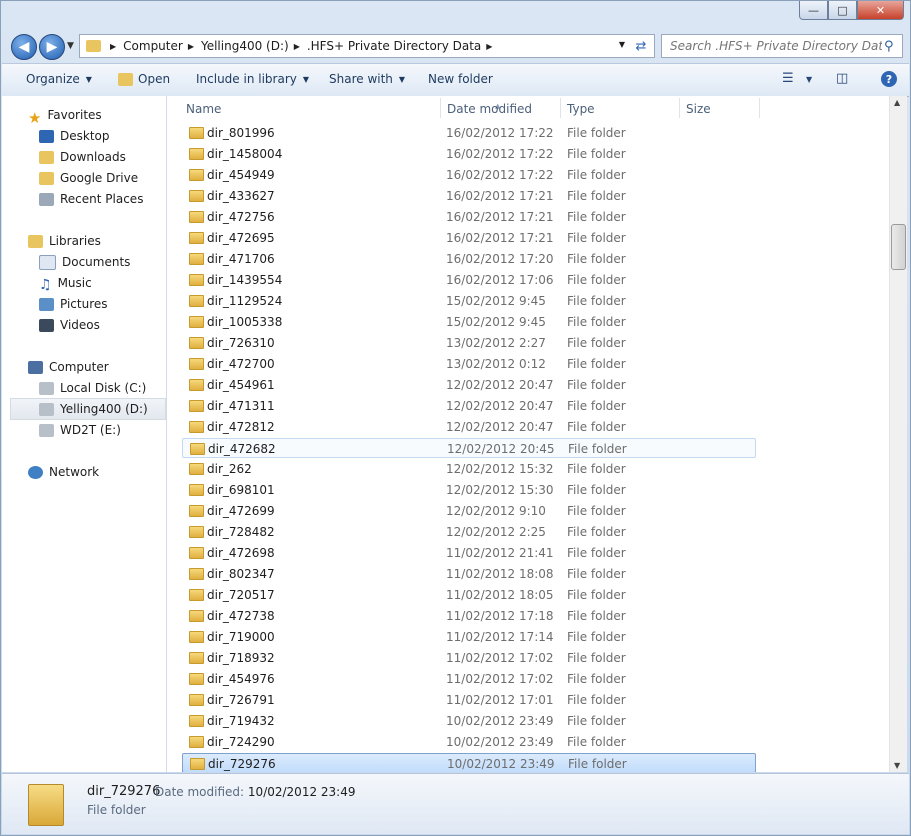  Describe the element at coordinates (469, 469) in the screenshot. I see `file-row: dir_262 12/02/2012 15:32 File folder` at that location.